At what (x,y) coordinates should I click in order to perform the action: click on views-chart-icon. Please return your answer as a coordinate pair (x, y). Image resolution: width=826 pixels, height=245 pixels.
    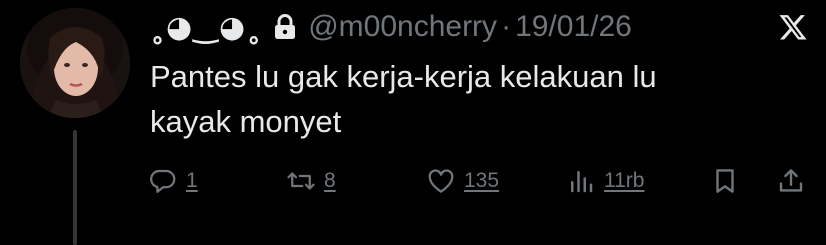
    Looking at the image, I should click on (581, 181).